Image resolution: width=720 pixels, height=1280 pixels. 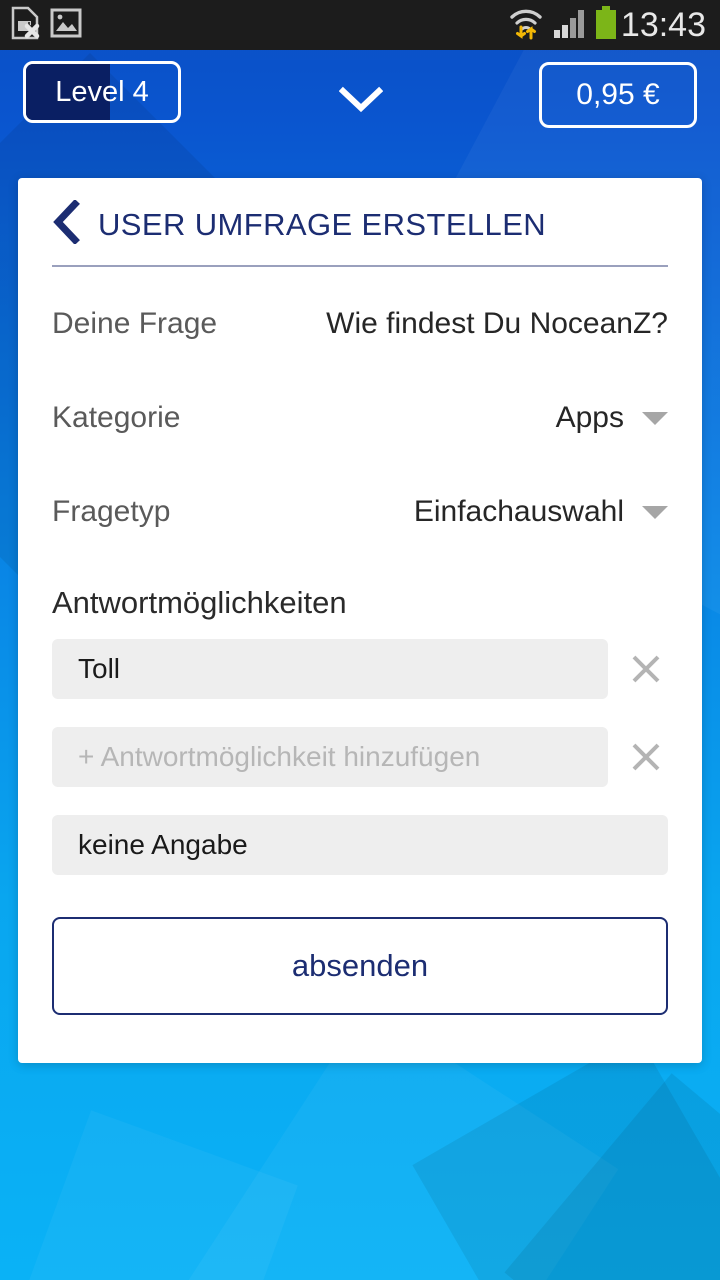 I want to click on status-bar-right-icons, so click(x=563, y=25).